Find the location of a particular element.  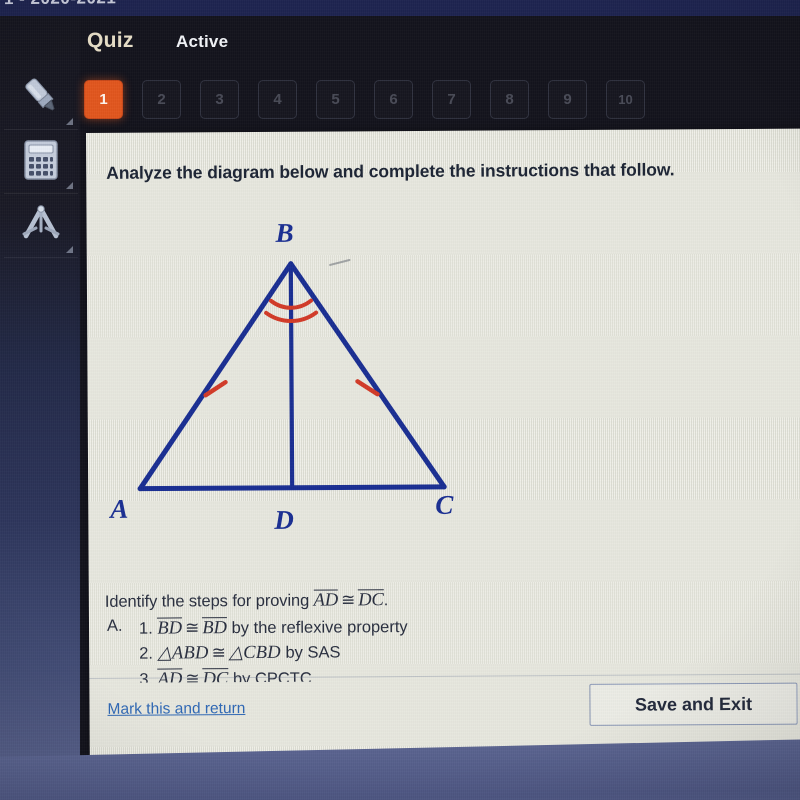

question-tabs: 1 2 3 4 5 6 7 8 9 10 is located at coordinates (440, 100).